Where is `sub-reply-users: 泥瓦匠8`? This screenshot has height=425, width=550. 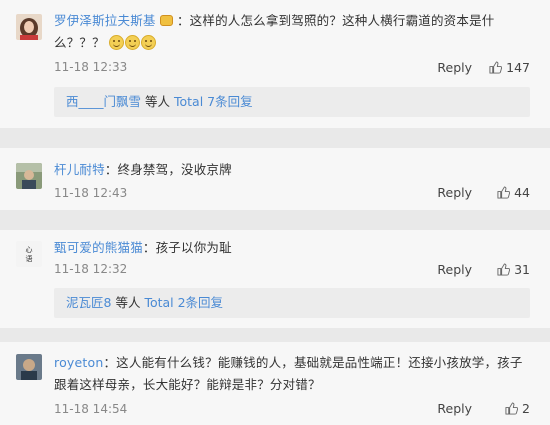
sub-reply-users: 泥瓦匠8 is located at coordinates (88, 302).